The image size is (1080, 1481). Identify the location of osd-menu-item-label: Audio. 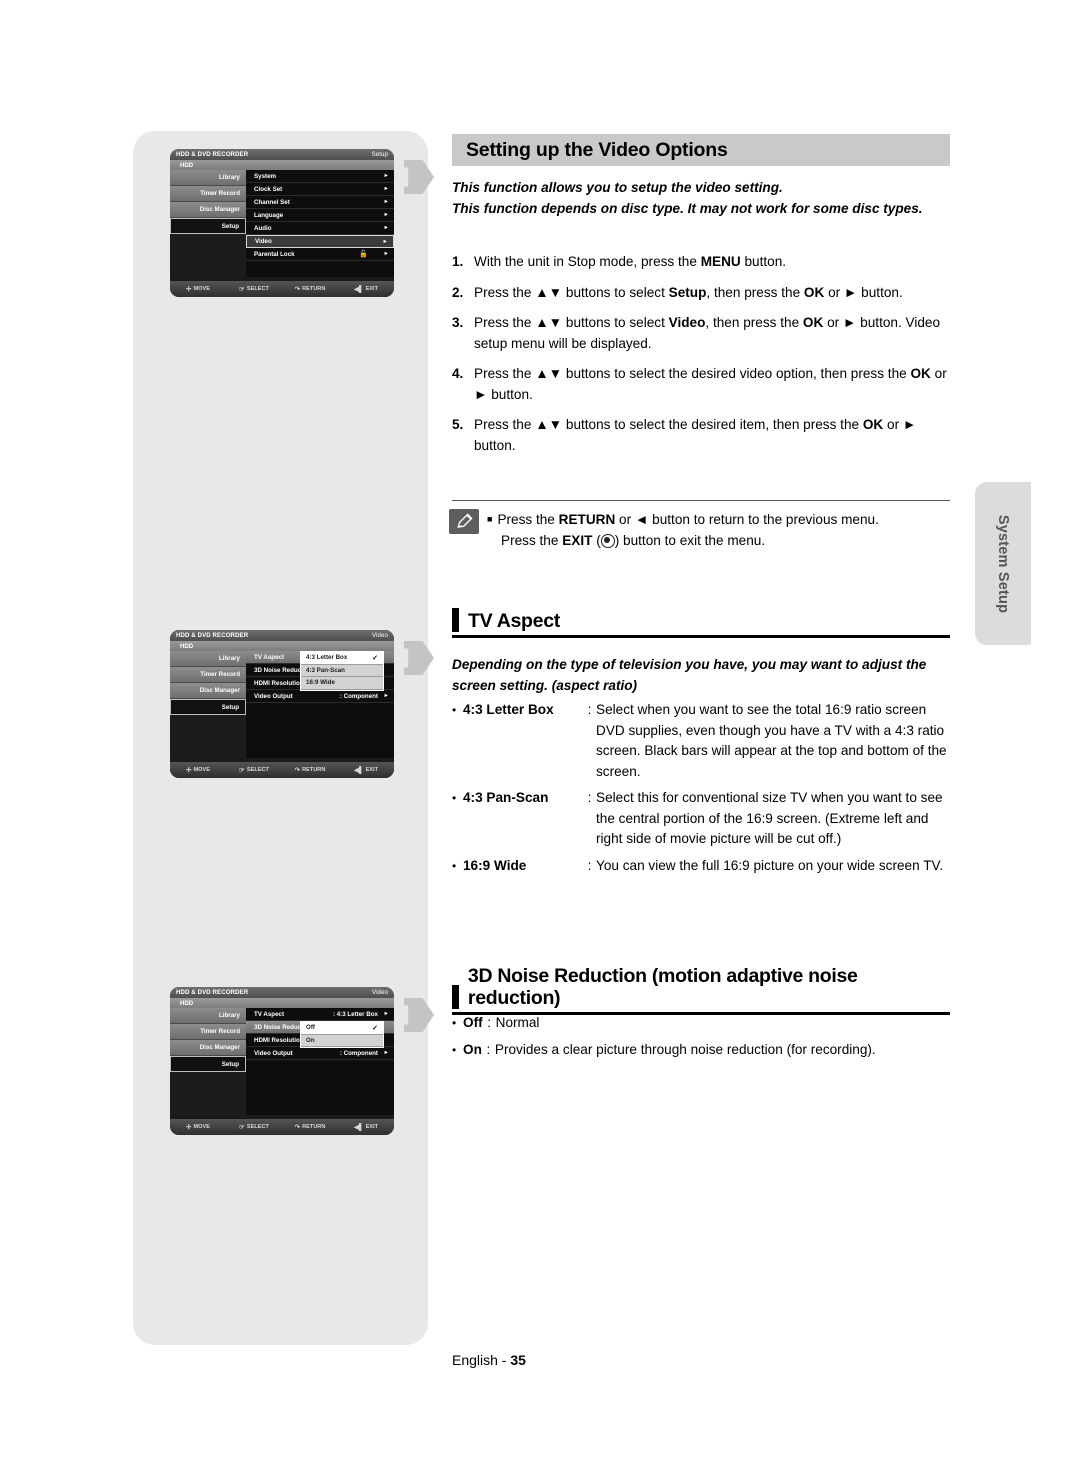
(263, 228).